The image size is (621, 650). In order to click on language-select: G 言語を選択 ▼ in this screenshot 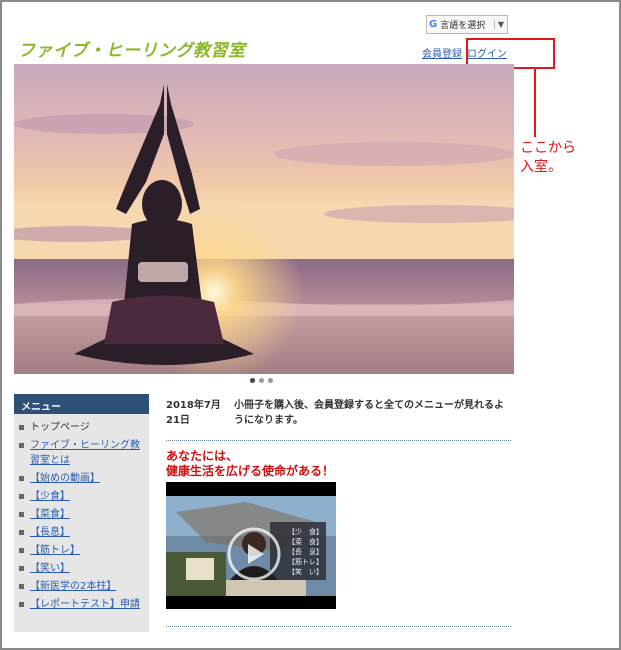, I will do `click(467, 24)`.